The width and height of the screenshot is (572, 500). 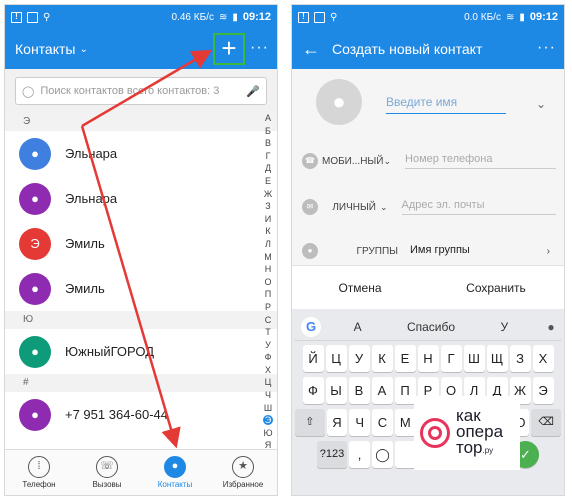 What do you see at coordinates (480, 161) in the screenshot?
I see `phone-field: Номер телефона` at bounding box center [480, 161].